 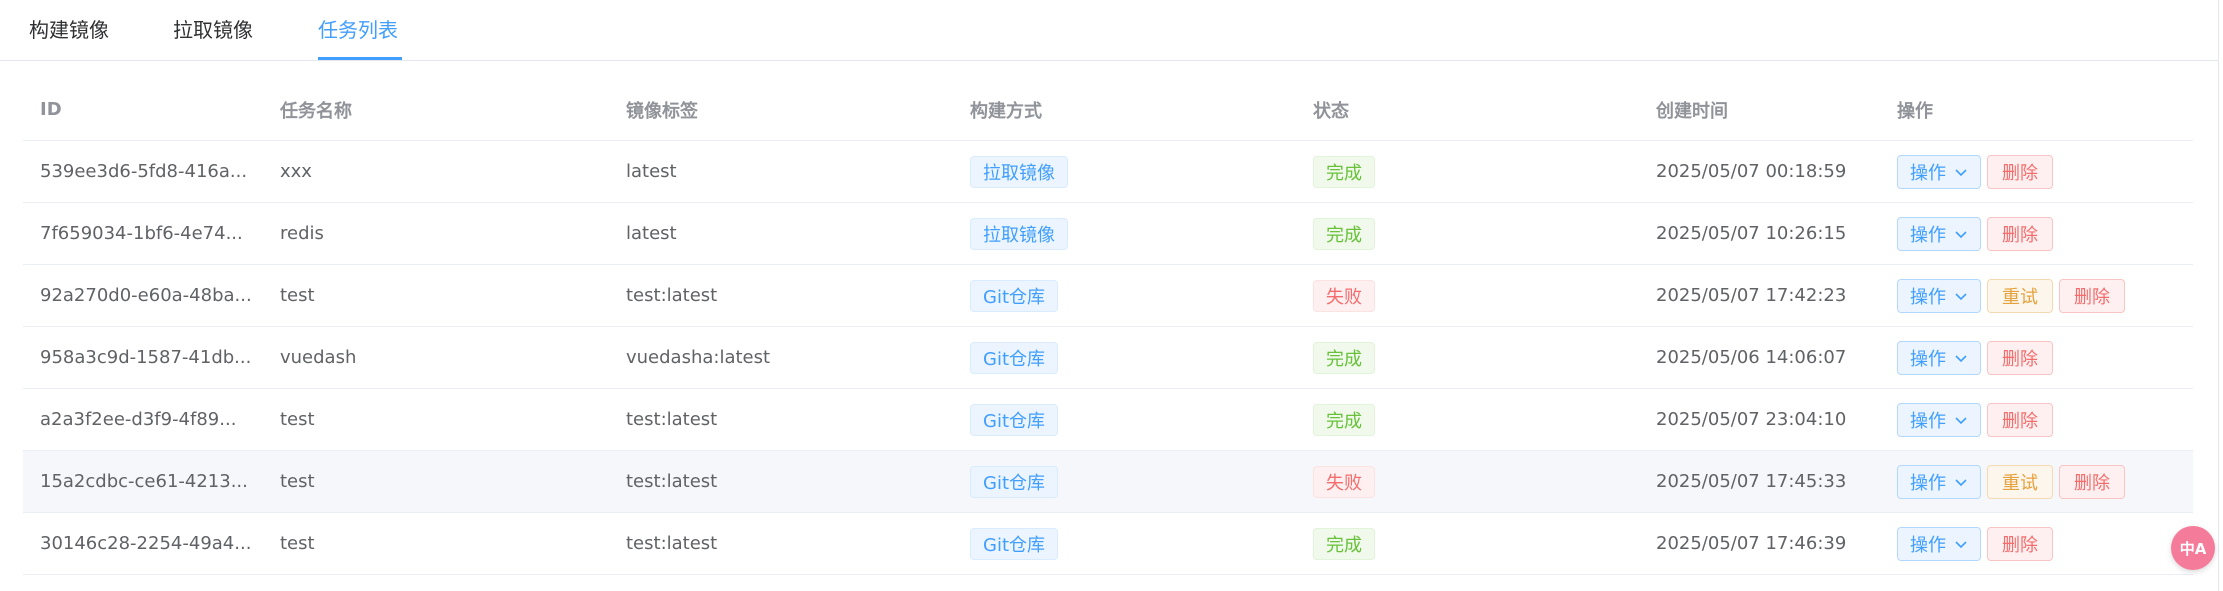 I want to click on scrollbar-track, so click(x=2218, y=295).